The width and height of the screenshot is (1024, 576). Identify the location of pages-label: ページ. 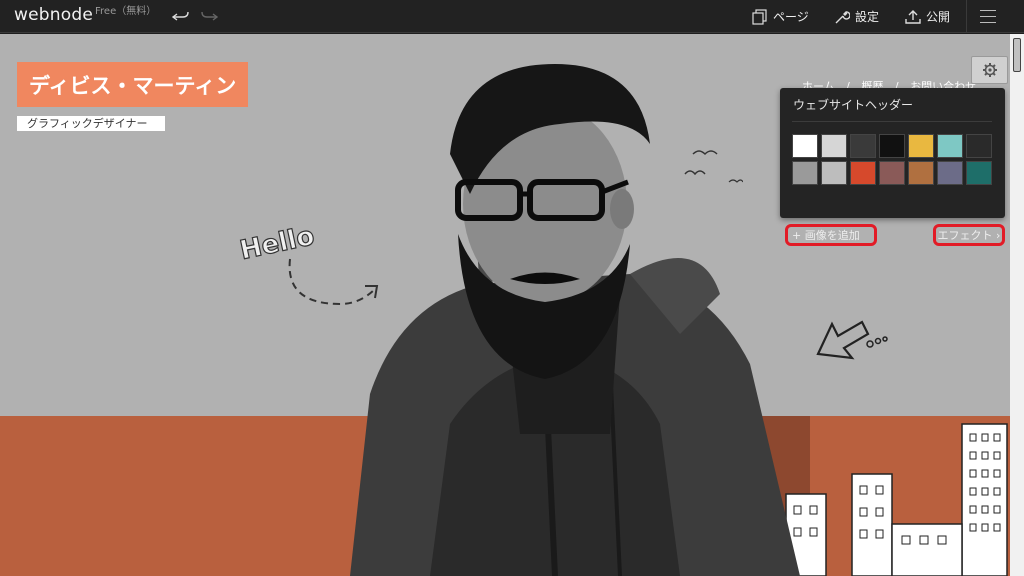
(791, 17).